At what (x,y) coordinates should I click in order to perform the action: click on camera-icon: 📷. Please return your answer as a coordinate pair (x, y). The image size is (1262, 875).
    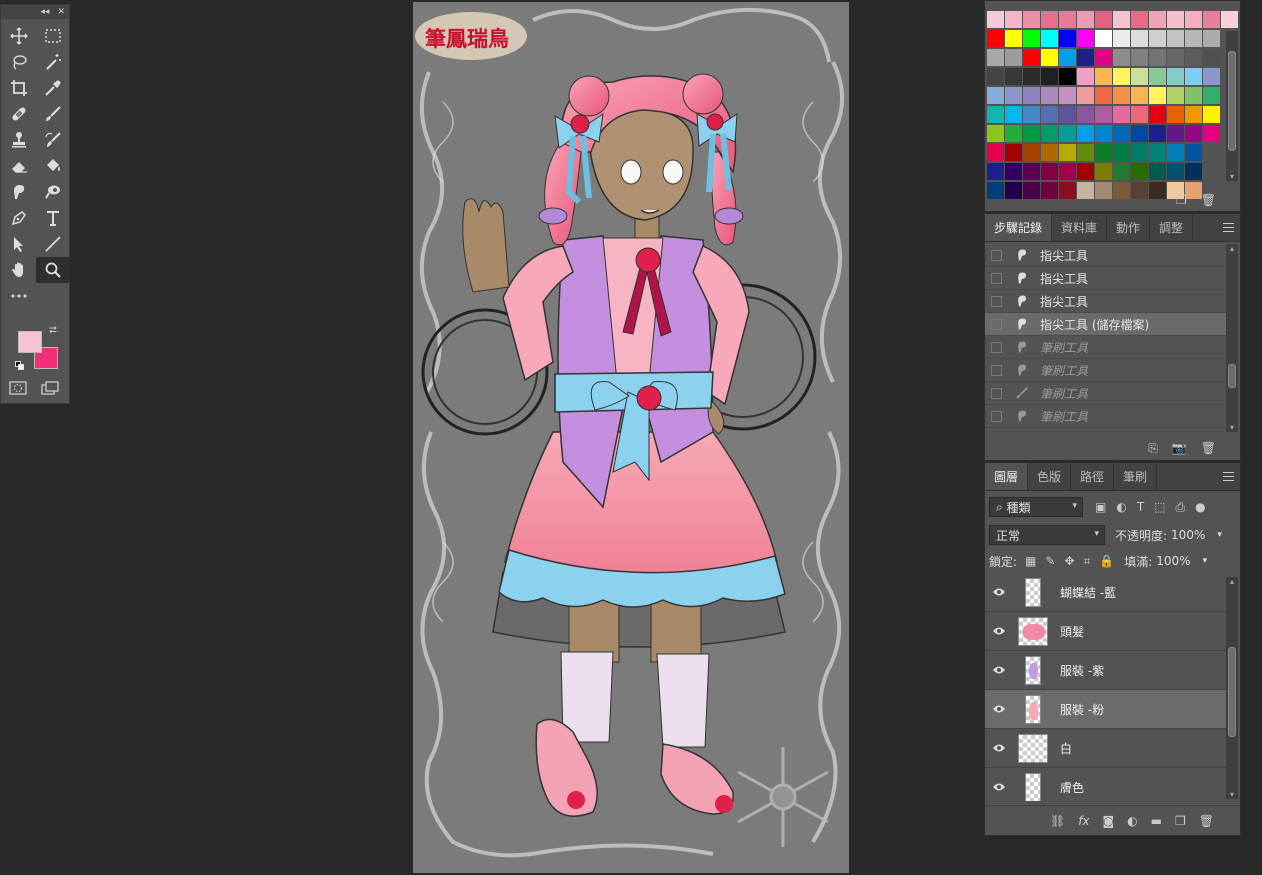
    Looking at the image, I should click on (1179, 448).